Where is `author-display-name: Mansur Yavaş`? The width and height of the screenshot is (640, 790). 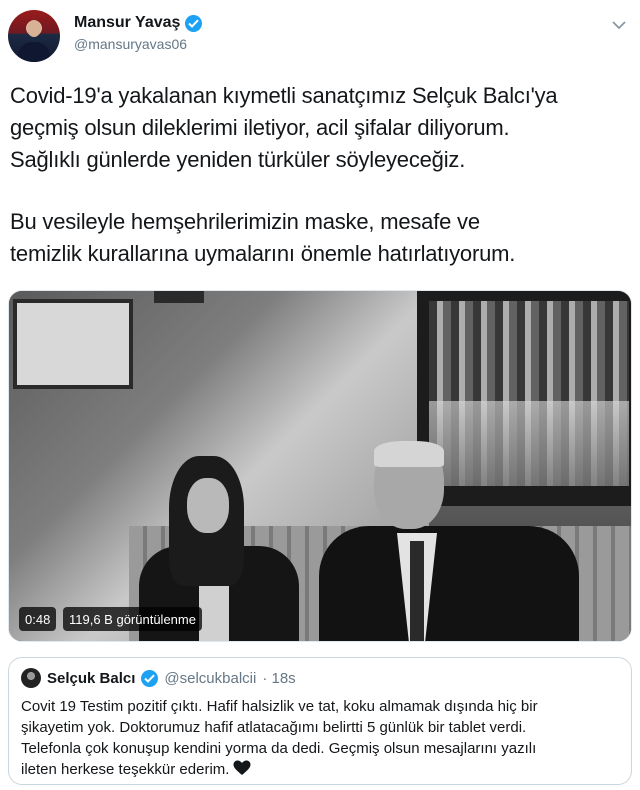
author-display-name: Mansur Yavaş is located at coordinates (127, 23).